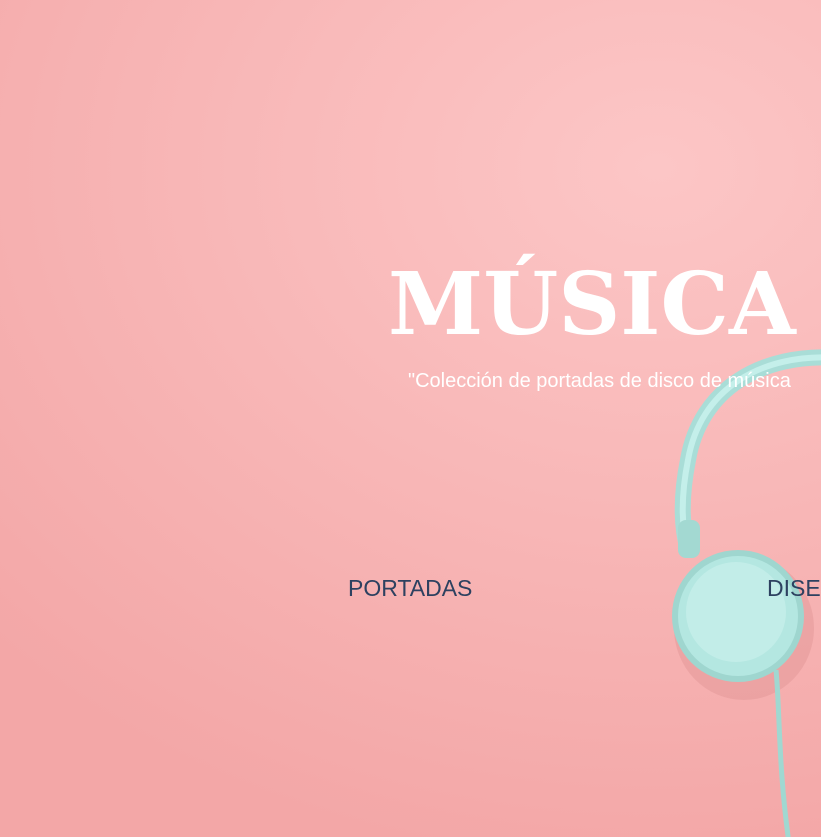 This screenshot has width=821, height=837. What do you see at coordinates (604, 304) in the screenshot?
I see `hero-title: MÚSICA Y` at bounding box center [604, 304].